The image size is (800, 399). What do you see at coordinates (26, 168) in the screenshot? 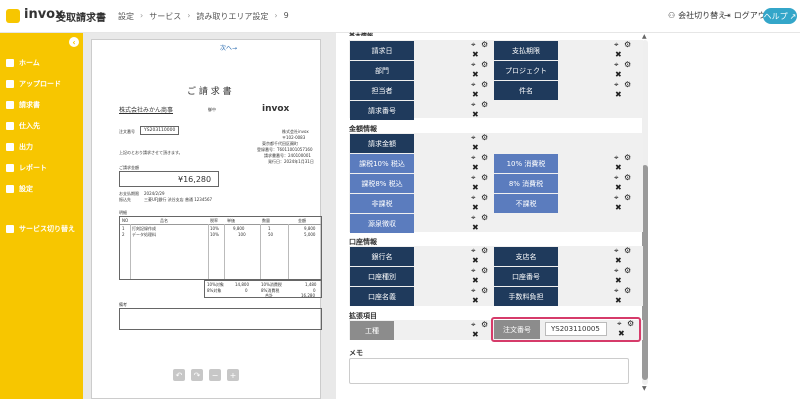
I see `sidebar-item-report: レポート` at bounding box center [26, 168].